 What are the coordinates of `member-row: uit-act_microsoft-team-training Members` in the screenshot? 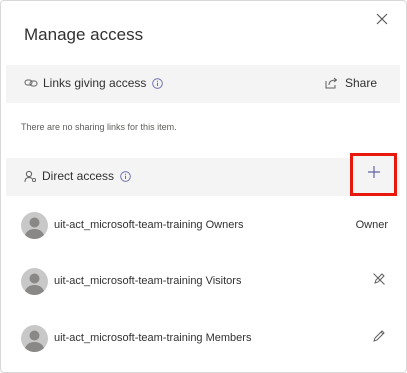 It's located at (203, 339).